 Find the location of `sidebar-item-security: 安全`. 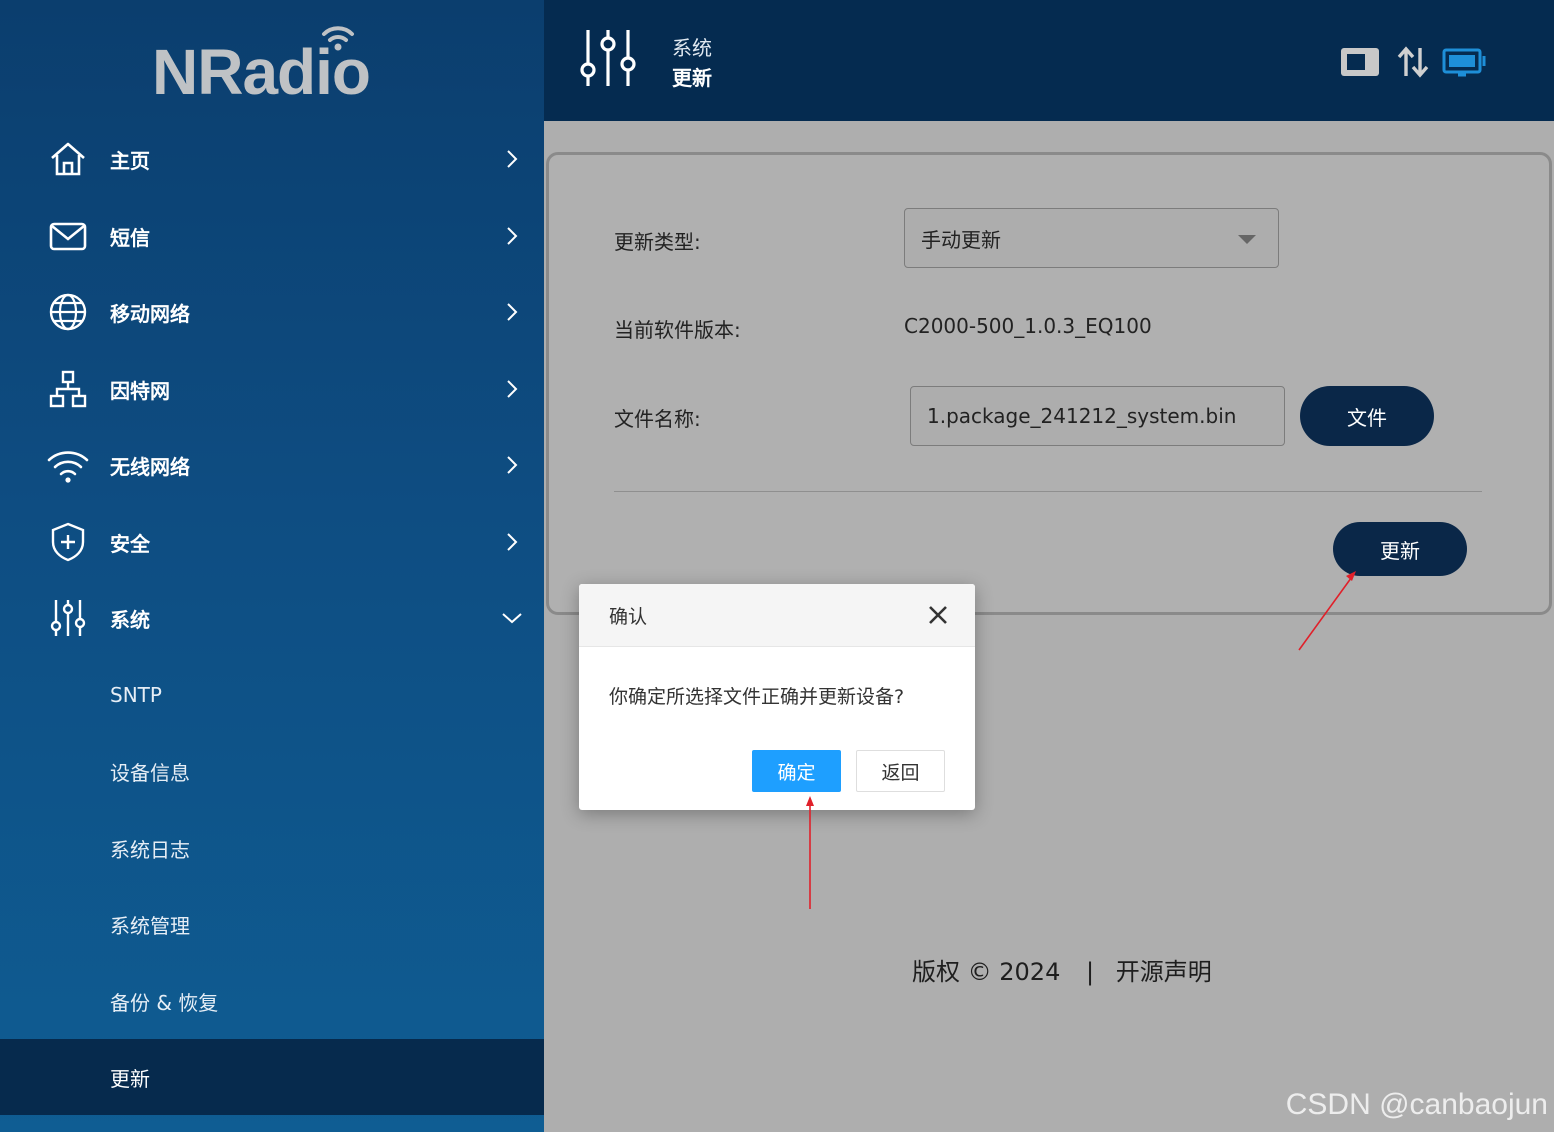

sidebar-item-security: 安全 is located at coordinates (272, 542).